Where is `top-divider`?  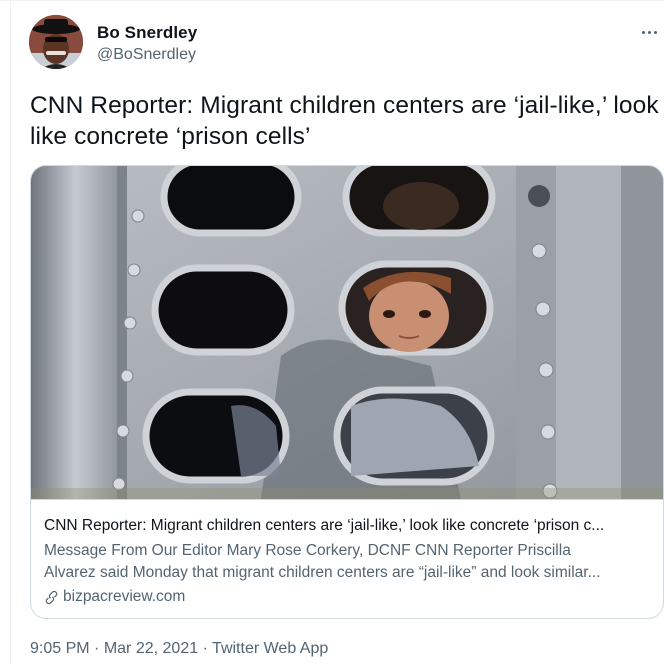
top-divider is located at coordinates (332, 0).